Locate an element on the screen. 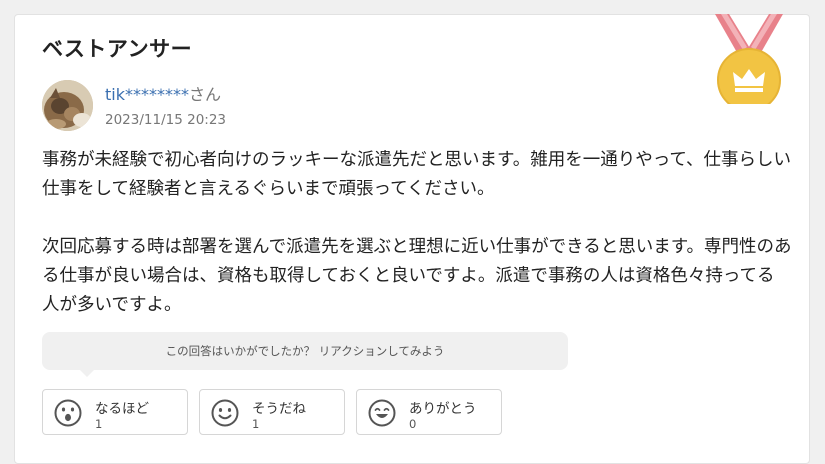 The width and height of the screenshot is (825, 464). medal-icon is located at coordinates (749, 59).